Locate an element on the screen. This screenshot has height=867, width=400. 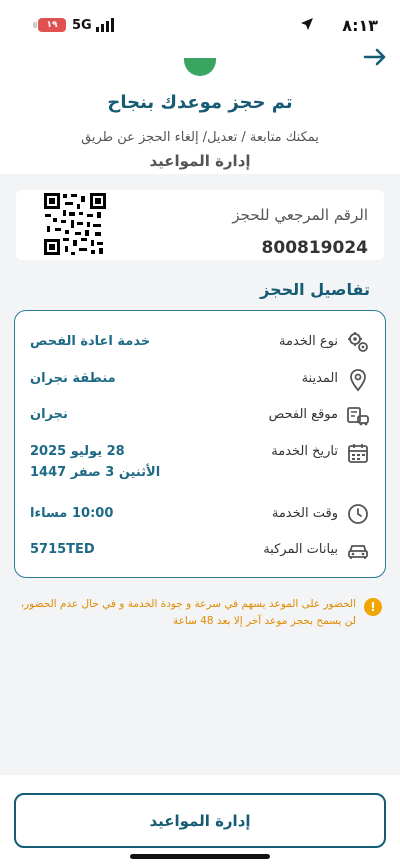
calendar-icon is located at coordinates (358, 453).